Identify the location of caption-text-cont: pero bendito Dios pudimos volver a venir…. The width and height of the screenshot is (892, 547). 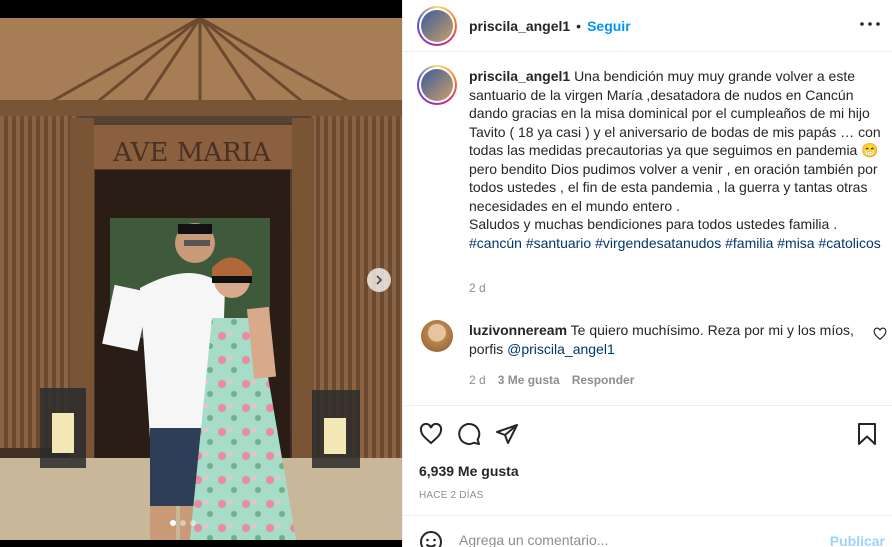
(673, 187).